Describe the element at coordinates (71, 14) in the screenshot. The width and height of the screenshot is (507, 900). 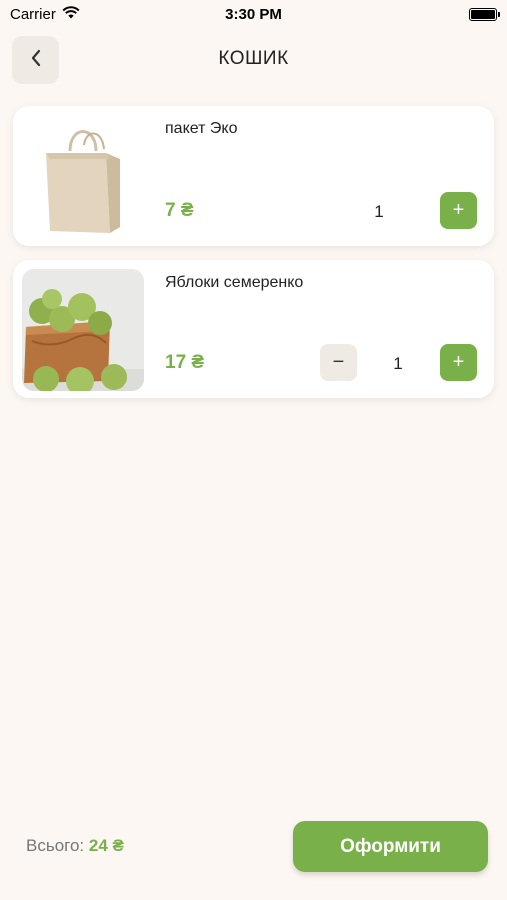
I see `wifi-icon` at that location.